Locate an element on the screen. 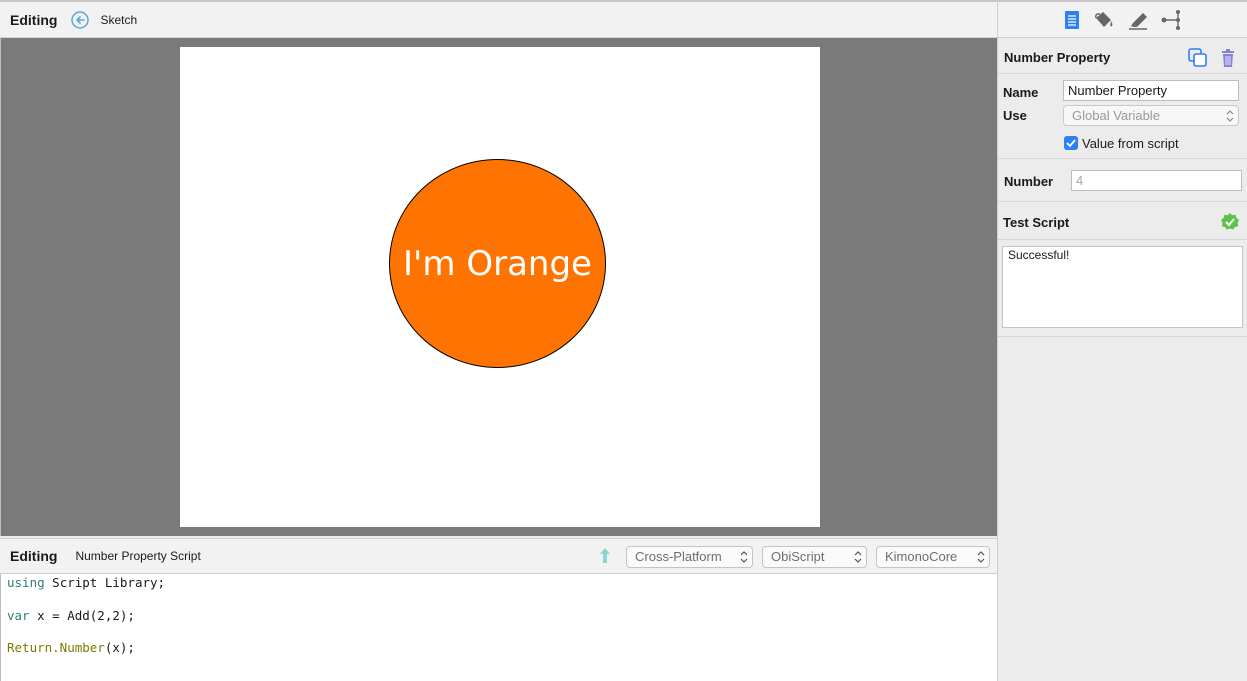 This screenshot has width=1247, height=681. code-function: Return.Number is located at coordinates (56, 648).